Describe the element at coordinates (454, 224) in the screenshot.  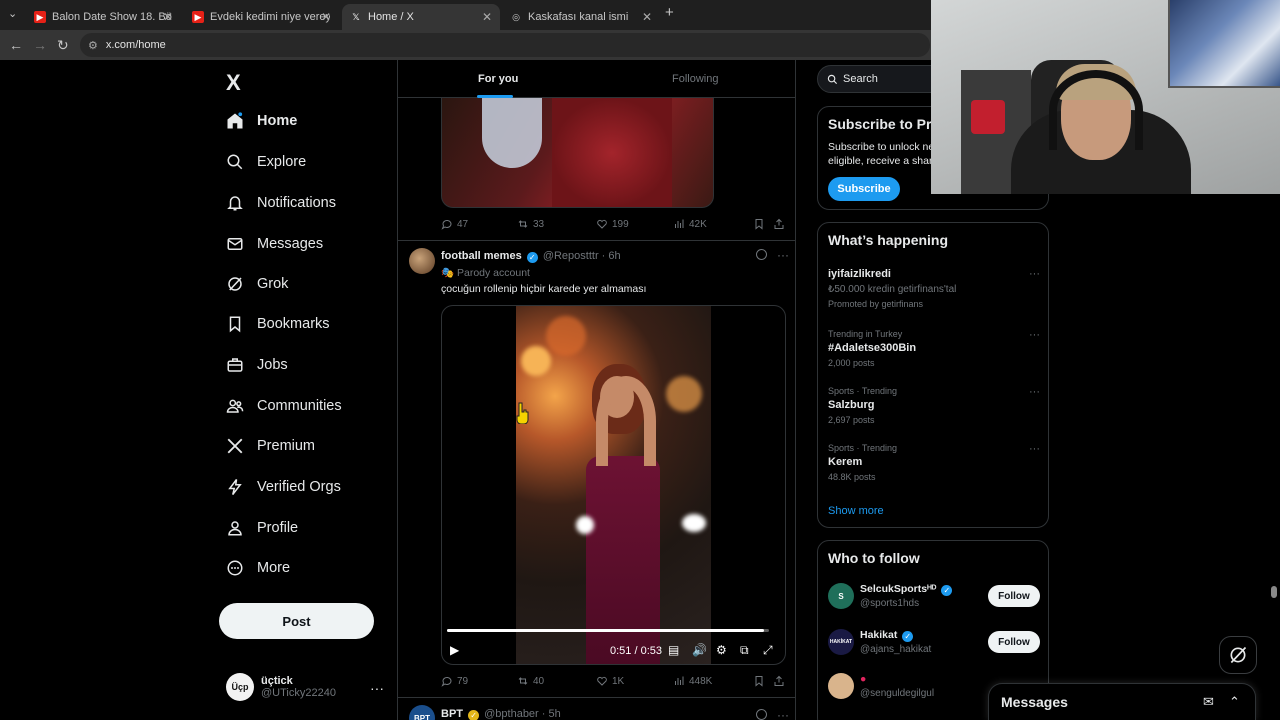
I see `reply-button: 47` at that location.